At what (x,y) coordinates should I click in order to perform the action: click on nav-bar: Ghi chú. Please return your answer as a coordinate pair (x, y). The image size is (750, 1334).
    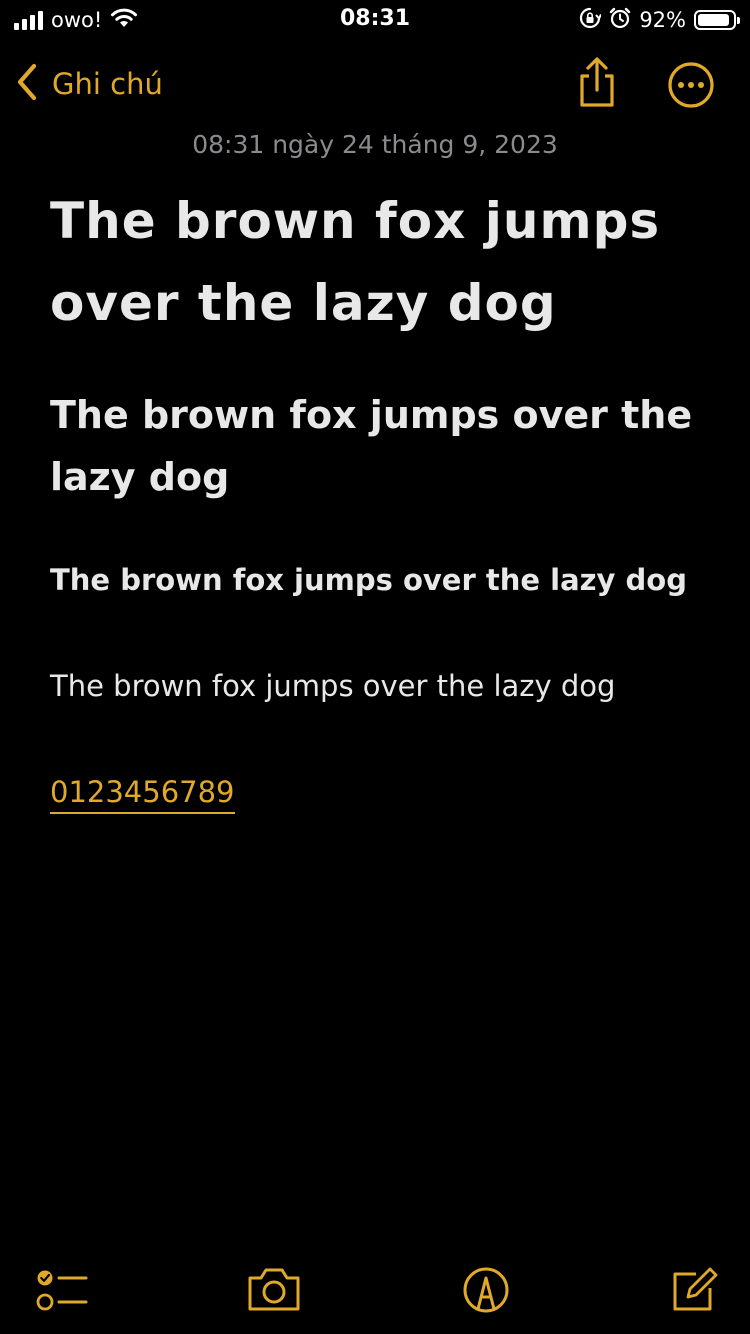
    Looking at the image, I should click on (375, 85).